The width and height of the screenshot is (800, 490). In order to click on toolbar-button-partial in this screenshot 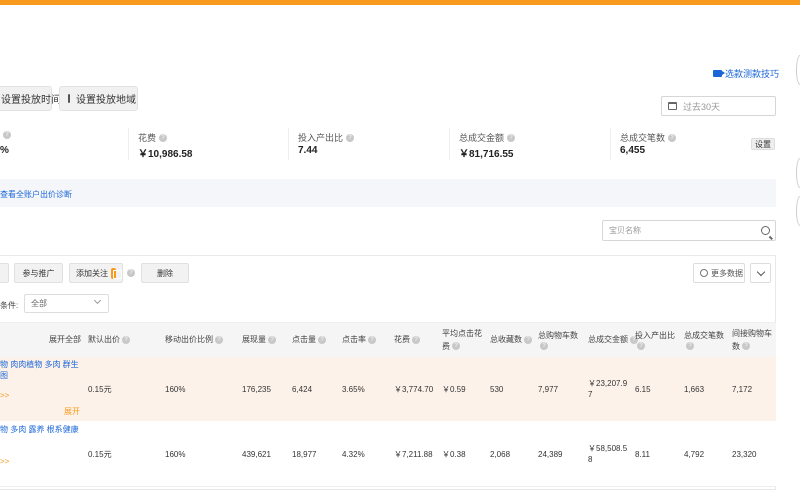, I will do `click(4, 273)`.